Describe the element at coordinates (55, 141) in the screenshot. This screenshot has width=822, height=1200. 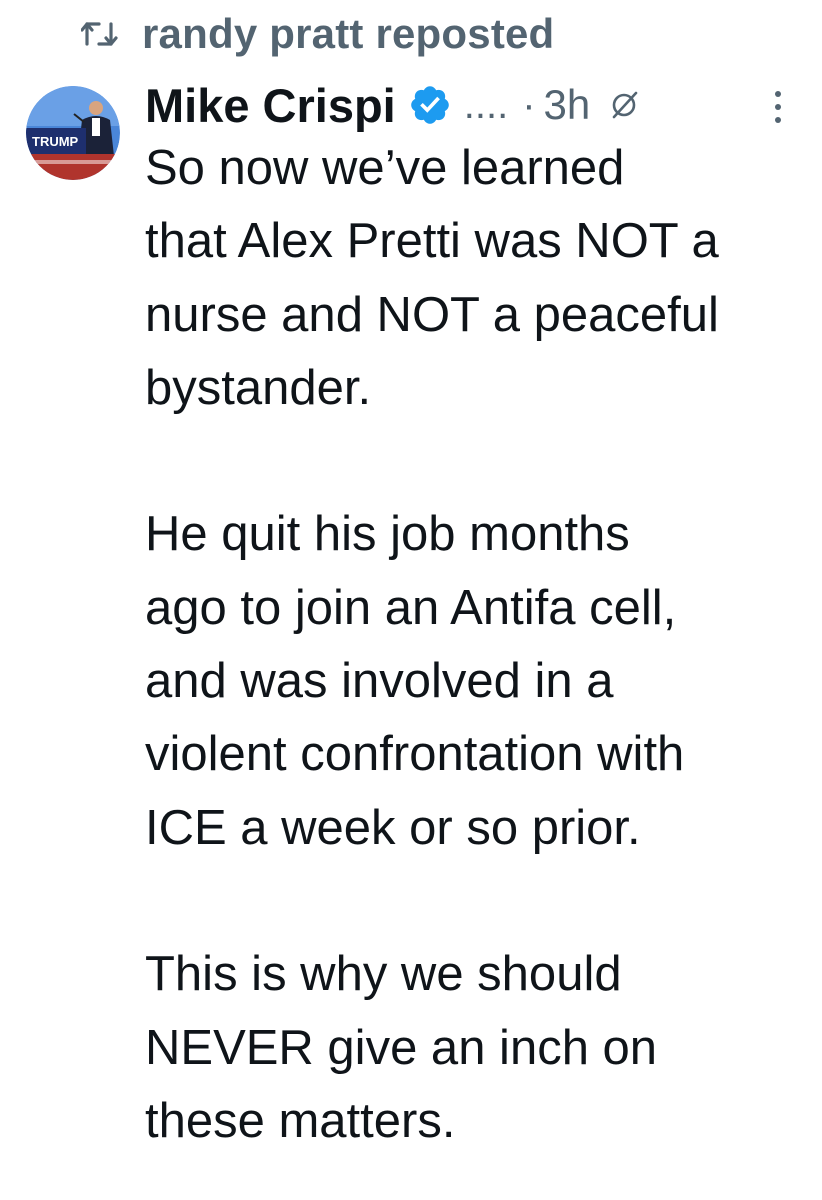
I see `avatar-sign-text: TRUMP` at that location.